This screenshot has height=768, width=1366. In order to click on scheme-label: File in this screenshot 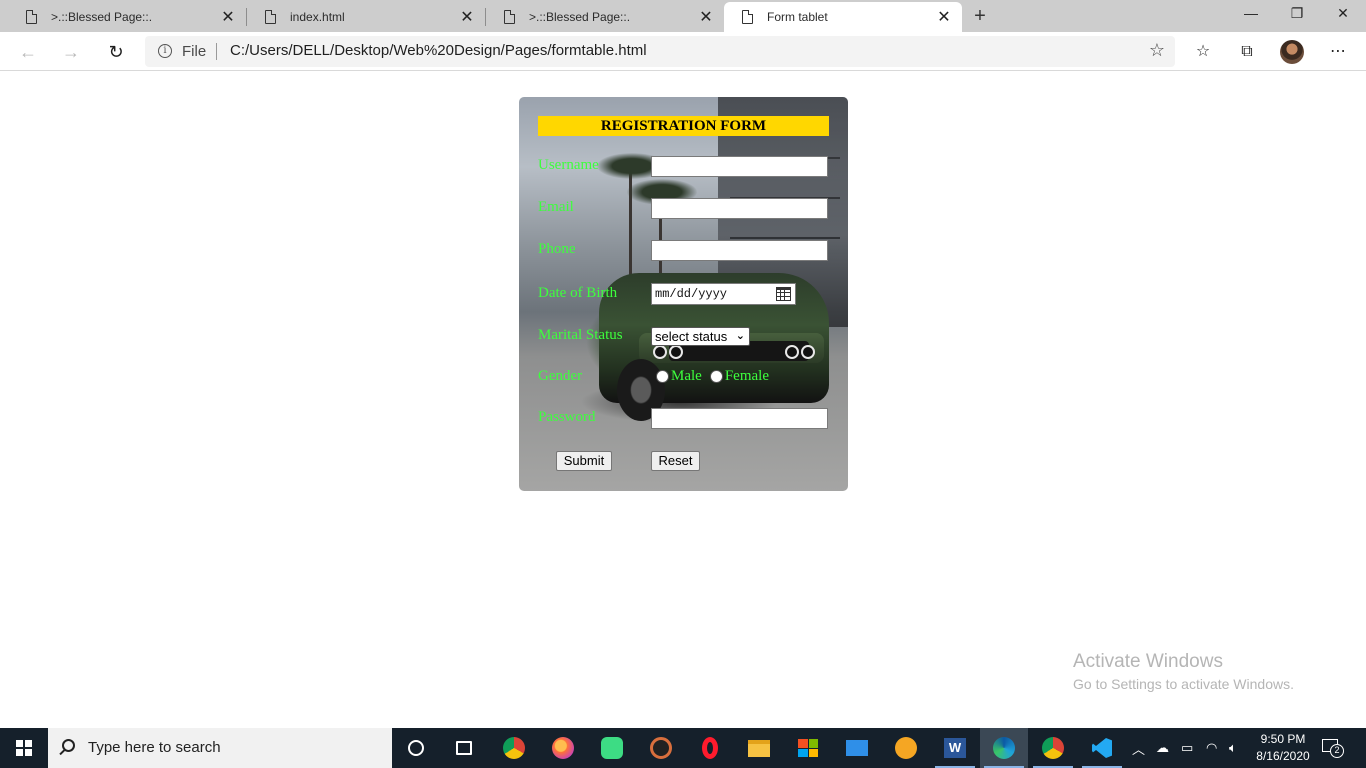, I will do `click(194, 51)`.